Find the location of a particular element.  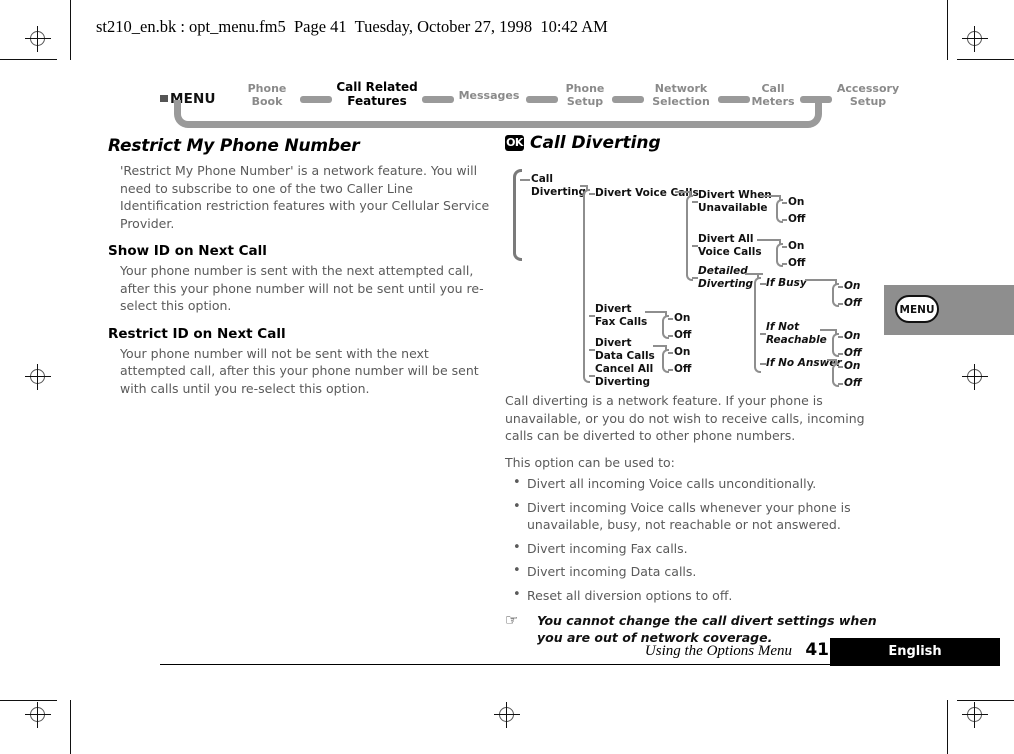

tree-stub-ifnotreach-off is located at coordinates (840, 354).